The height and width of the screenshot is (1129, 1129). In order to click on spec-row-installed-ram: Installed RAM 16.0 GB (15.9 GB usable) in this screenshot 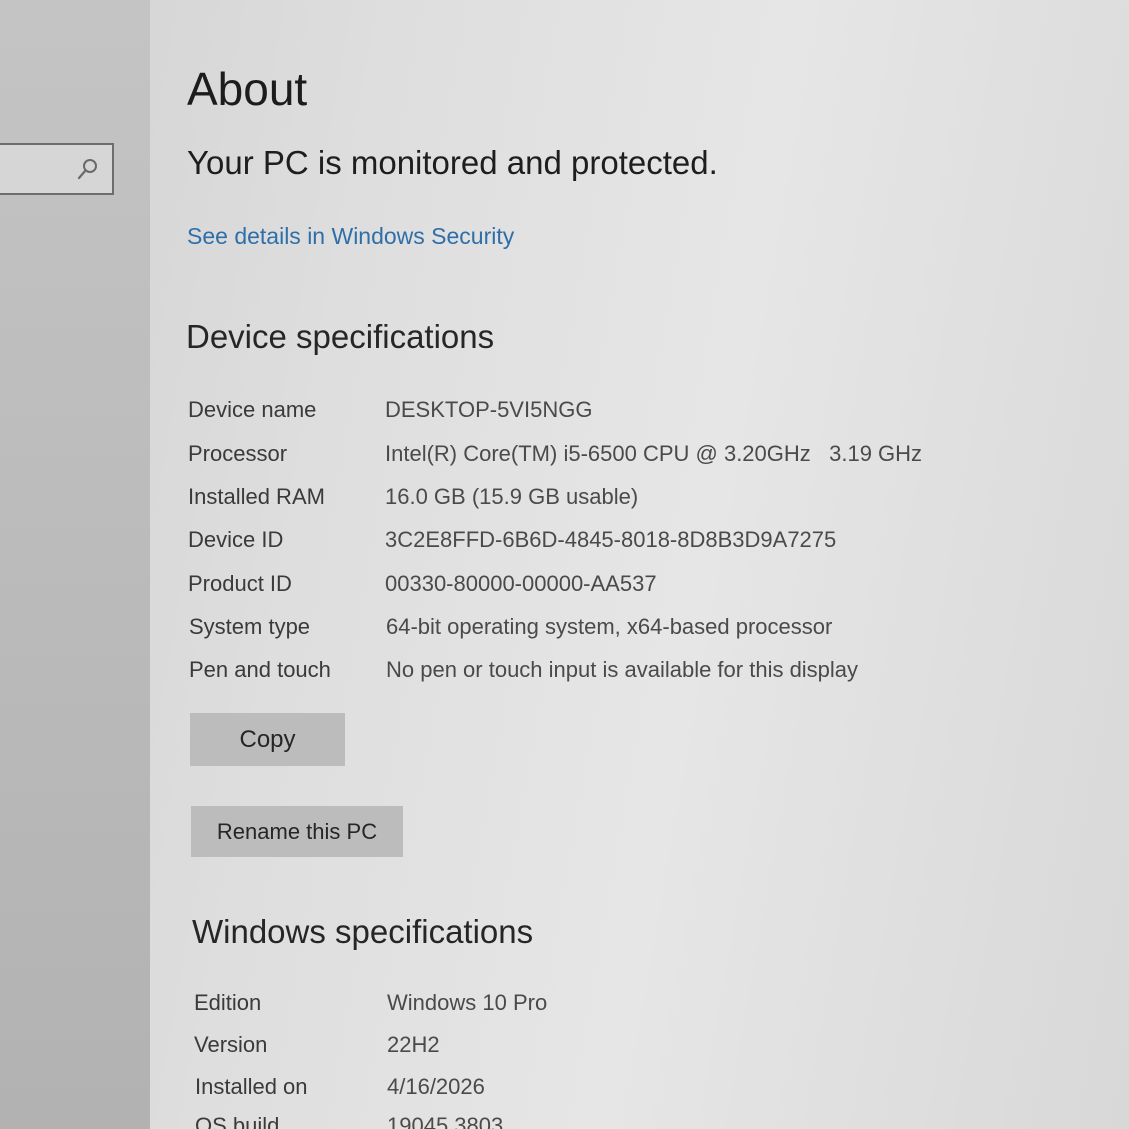, I will do `click(638, 499)`.